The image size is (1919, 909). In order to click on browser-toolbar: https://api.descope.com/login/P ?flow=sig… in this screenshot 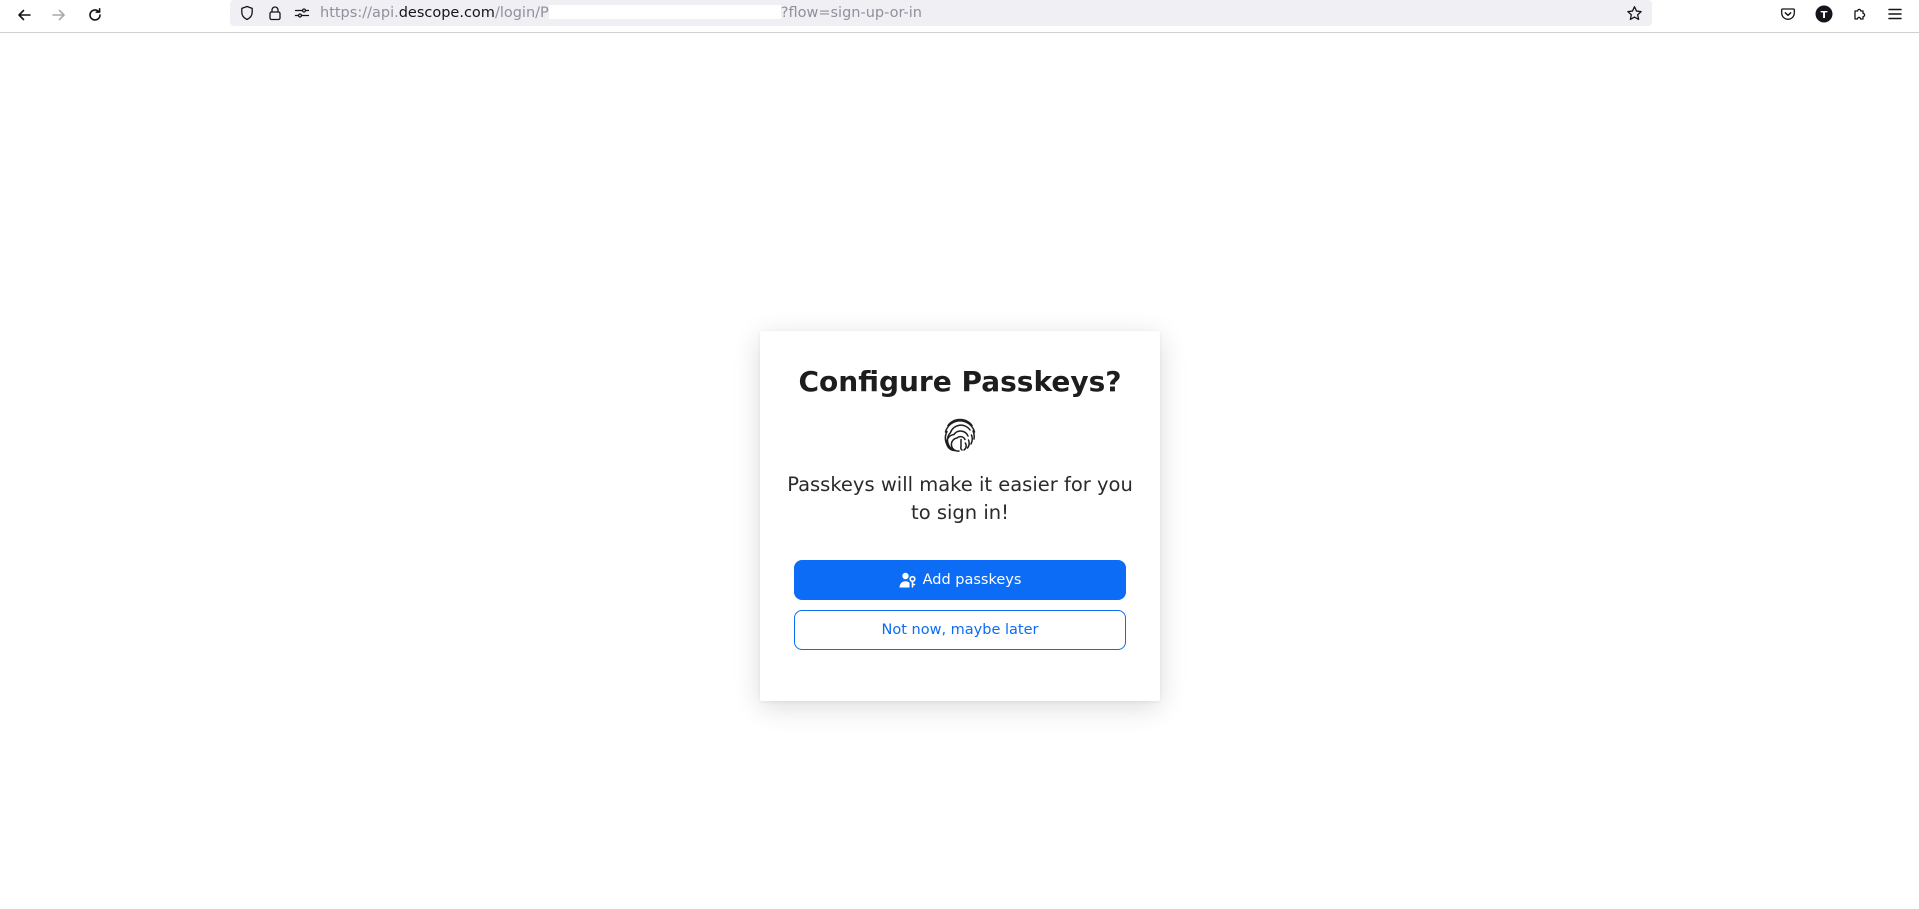, I will do `click(959, 16)`.